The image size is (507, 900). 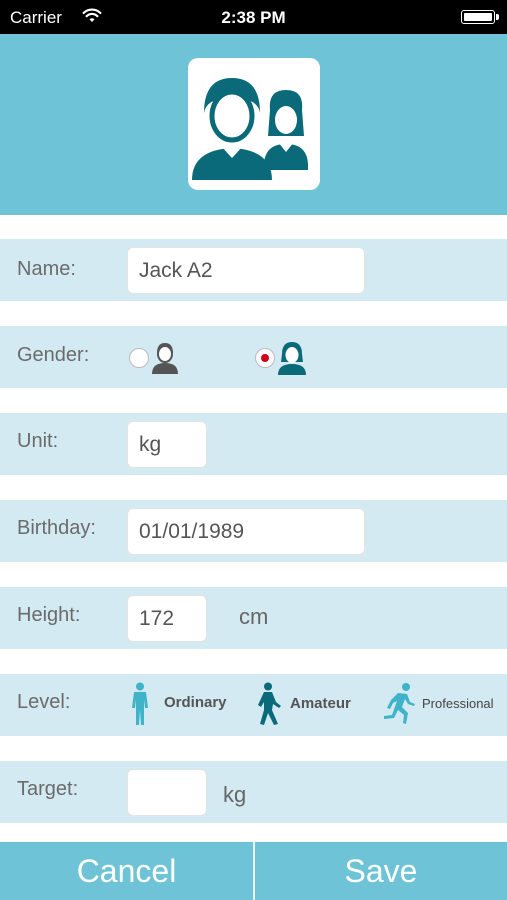 I want to click on gender-label: Gender:, so click(x=53, y=355).